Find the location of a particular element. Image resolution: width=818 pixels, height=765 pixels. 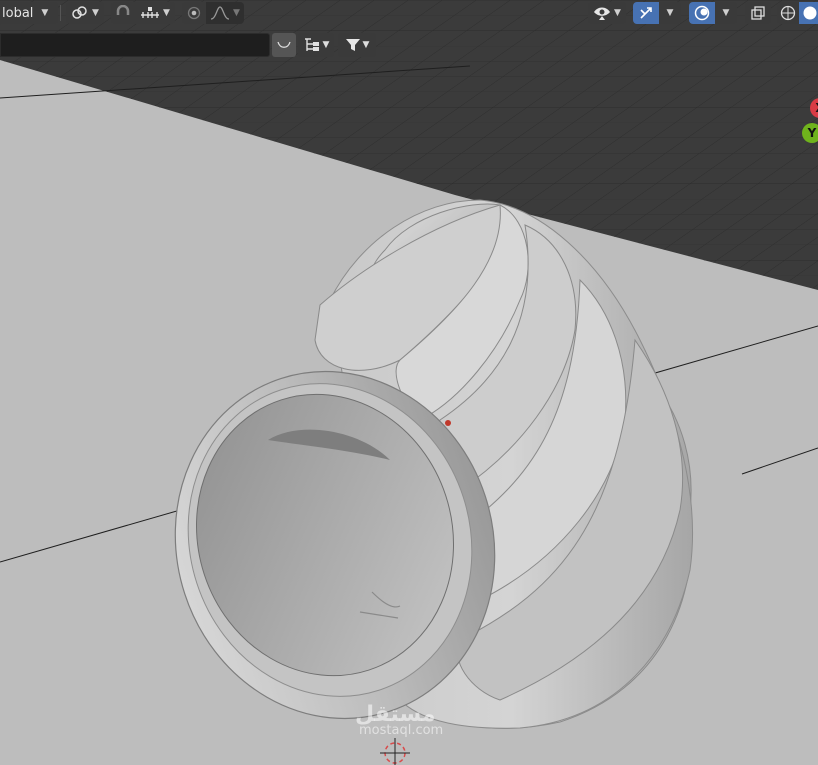

pivot-icon is located at coordinates (79, 12).